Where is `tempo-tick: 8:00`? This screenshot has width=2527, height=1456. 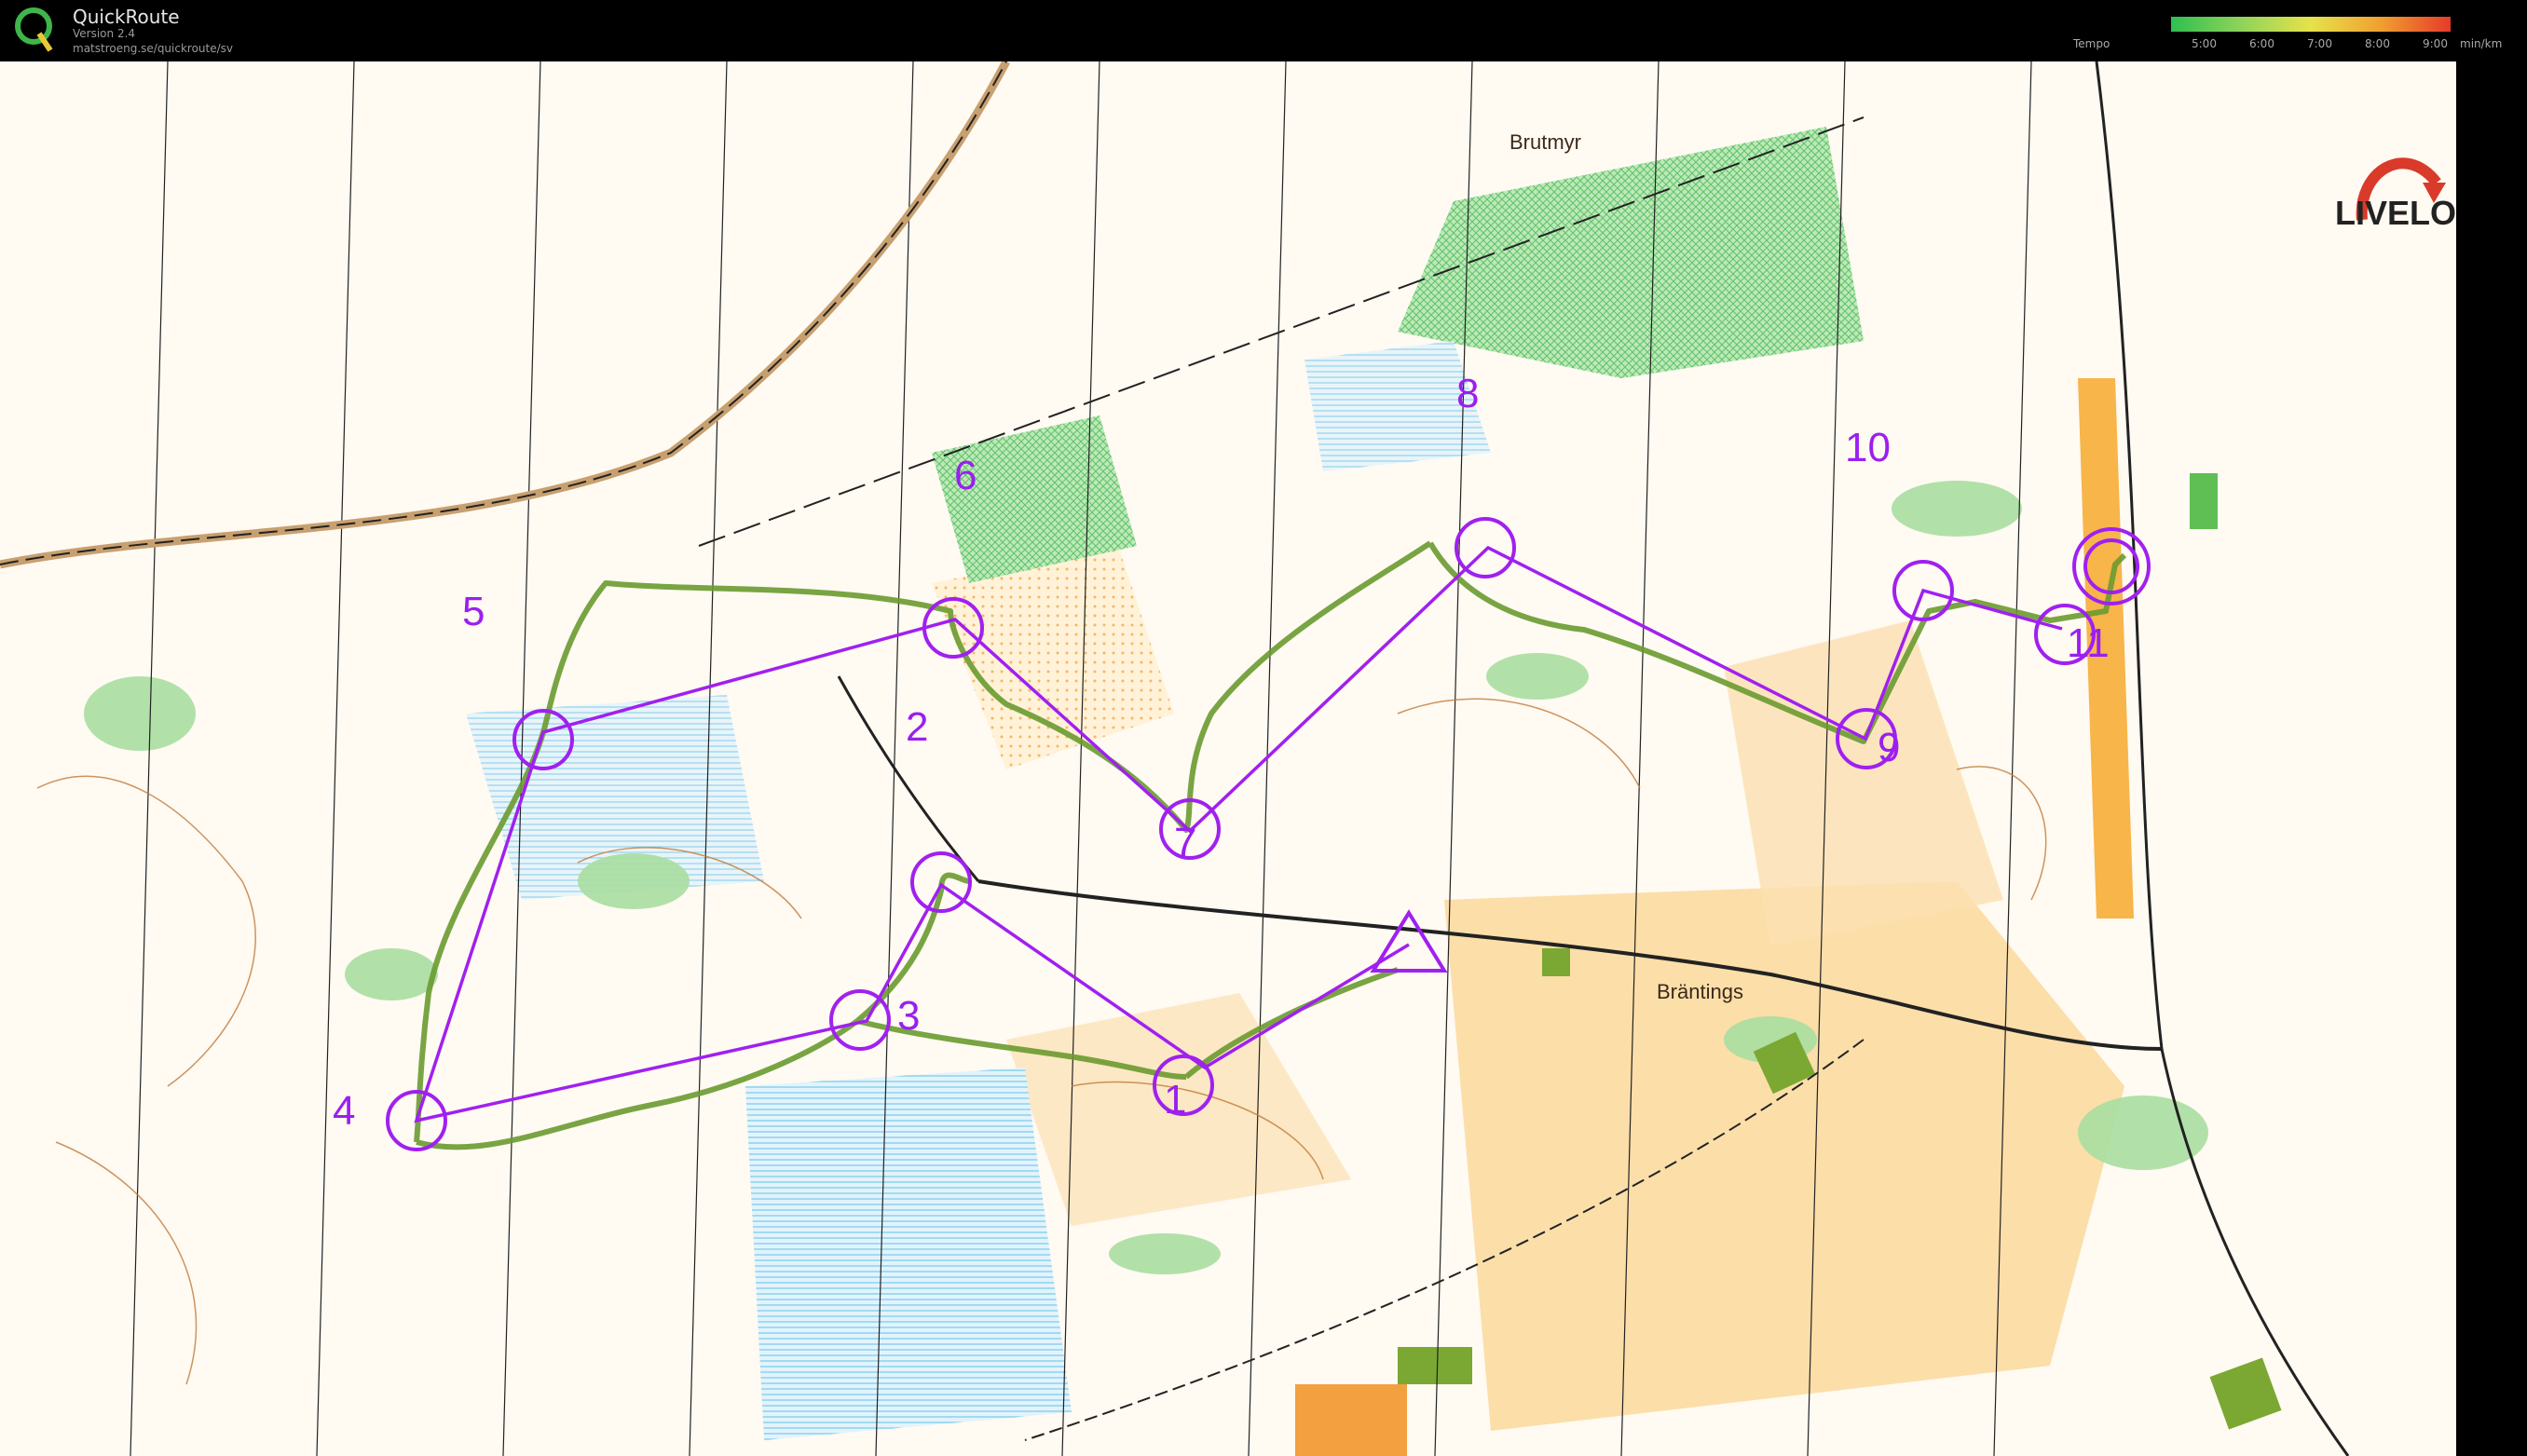
tempo-tick: 8:00 is located at coordinates (2377, 43).